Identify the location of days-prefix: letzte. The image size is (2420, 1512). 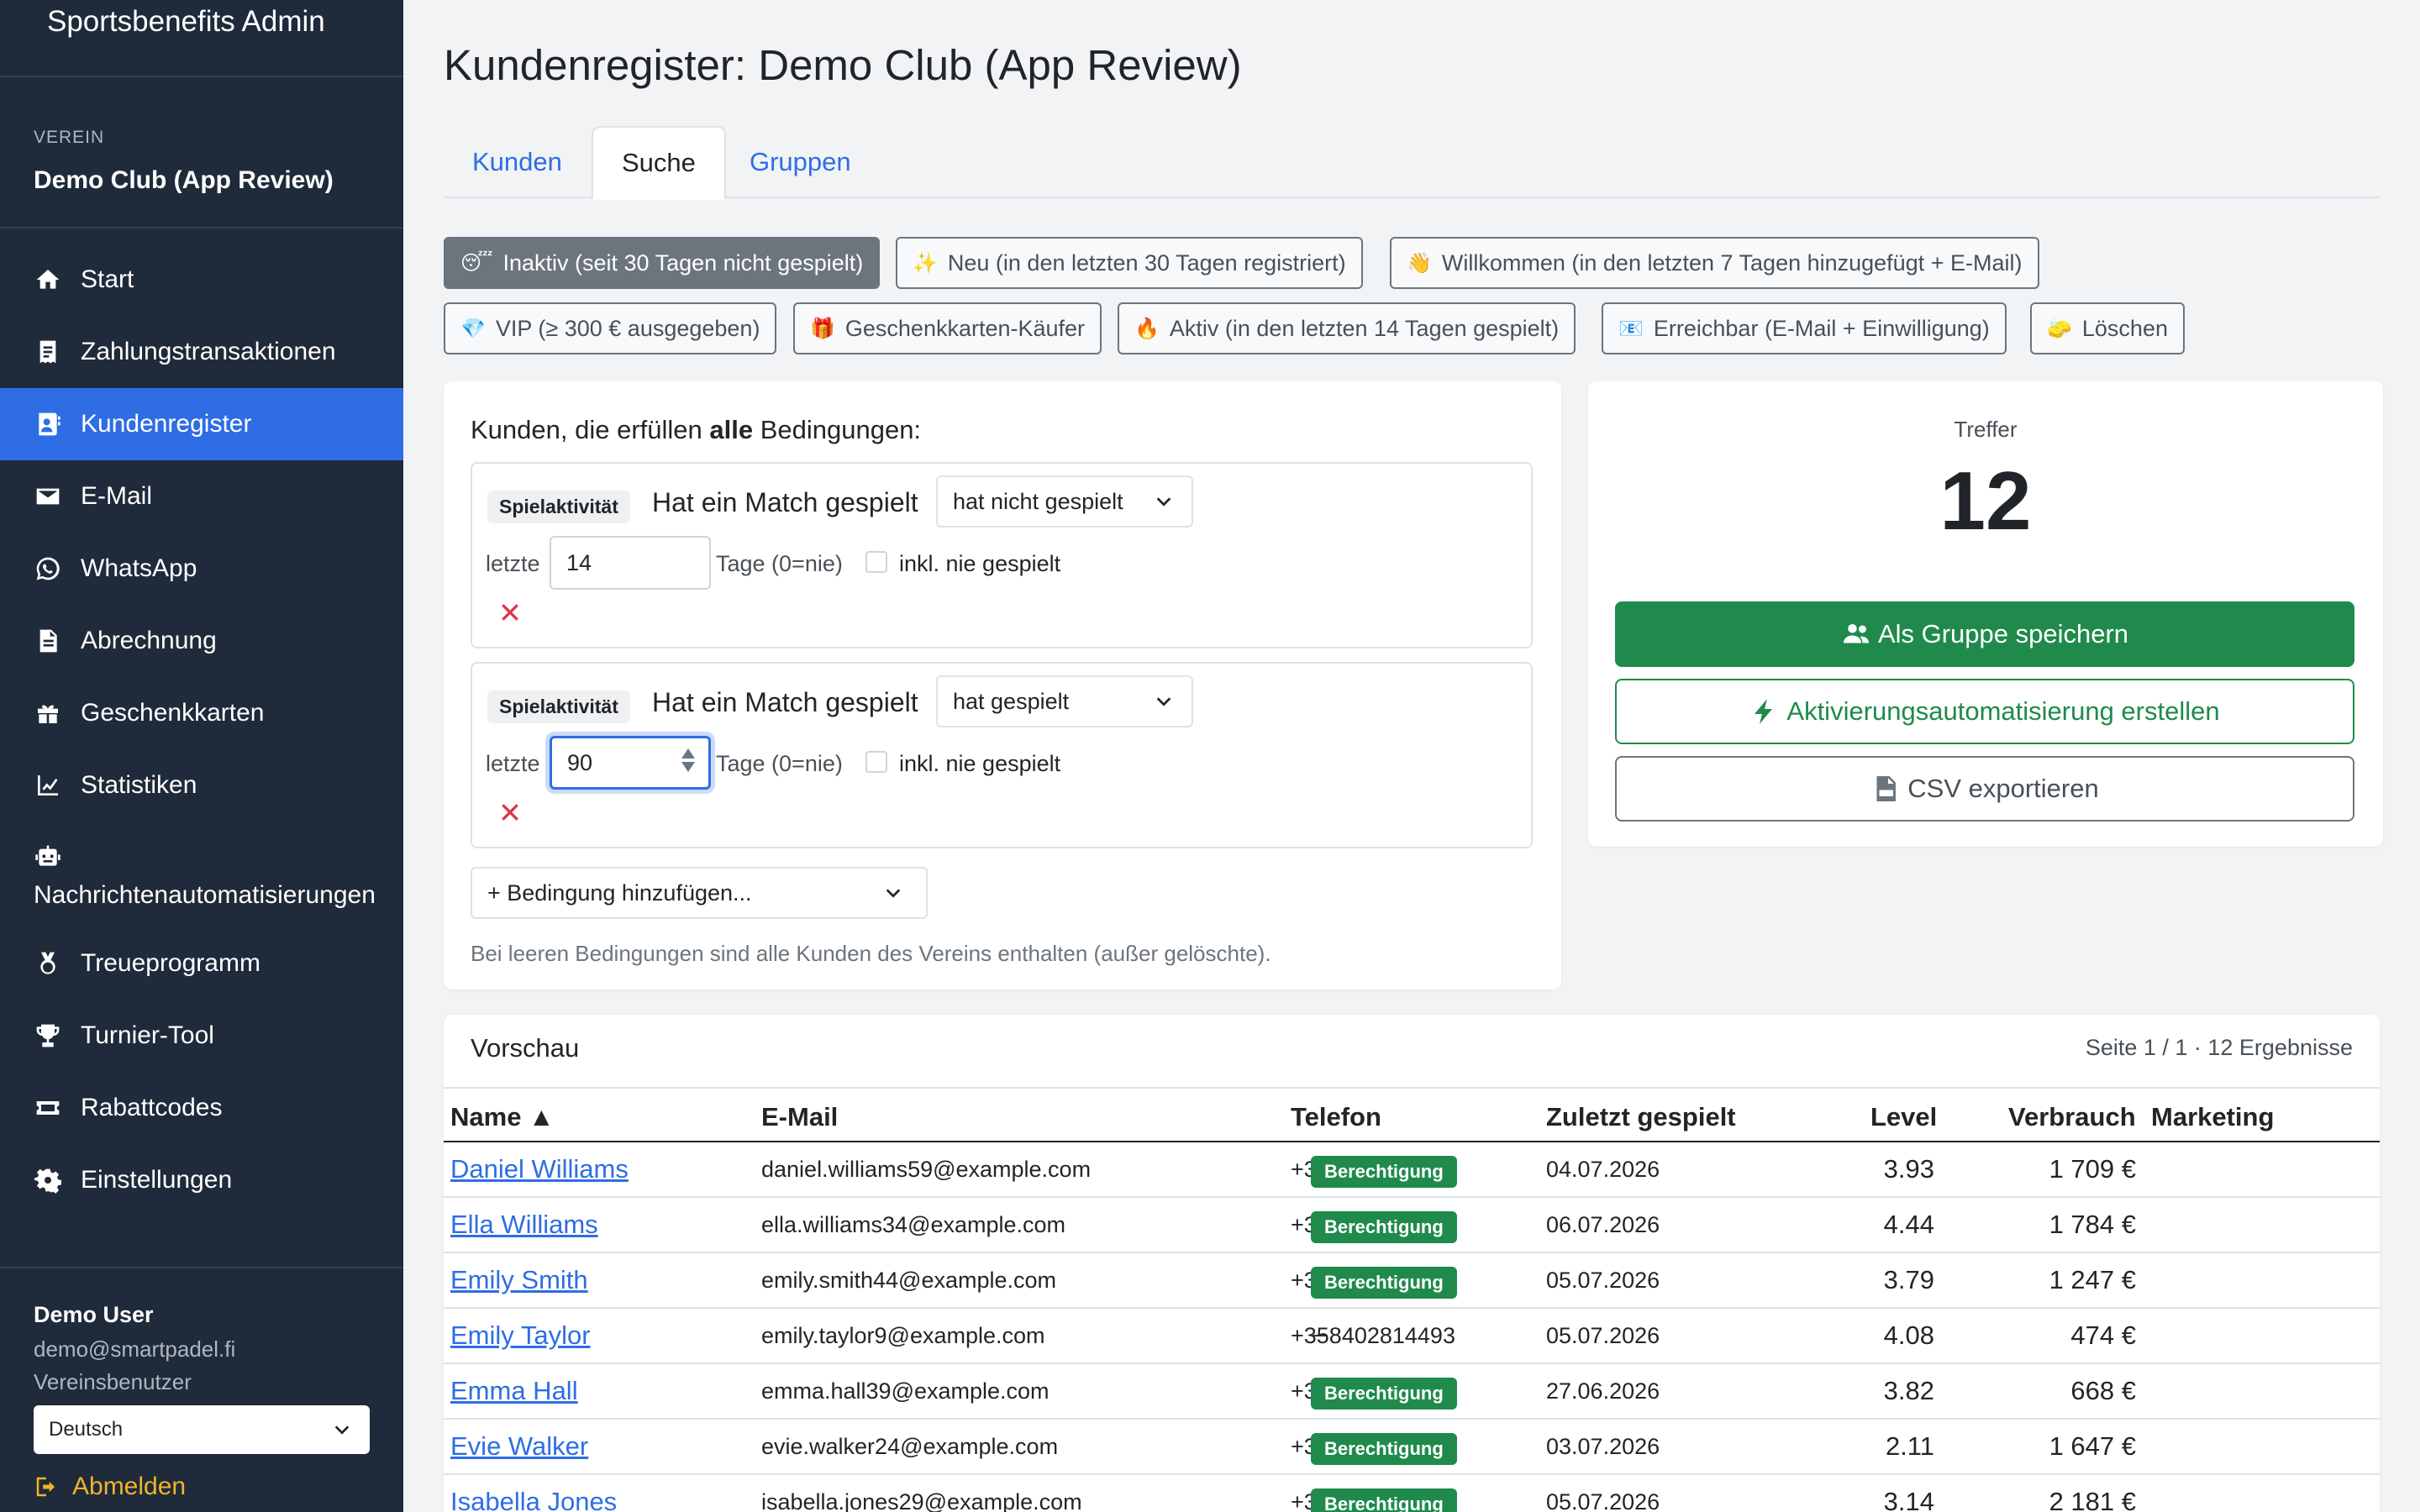
(513, 763).